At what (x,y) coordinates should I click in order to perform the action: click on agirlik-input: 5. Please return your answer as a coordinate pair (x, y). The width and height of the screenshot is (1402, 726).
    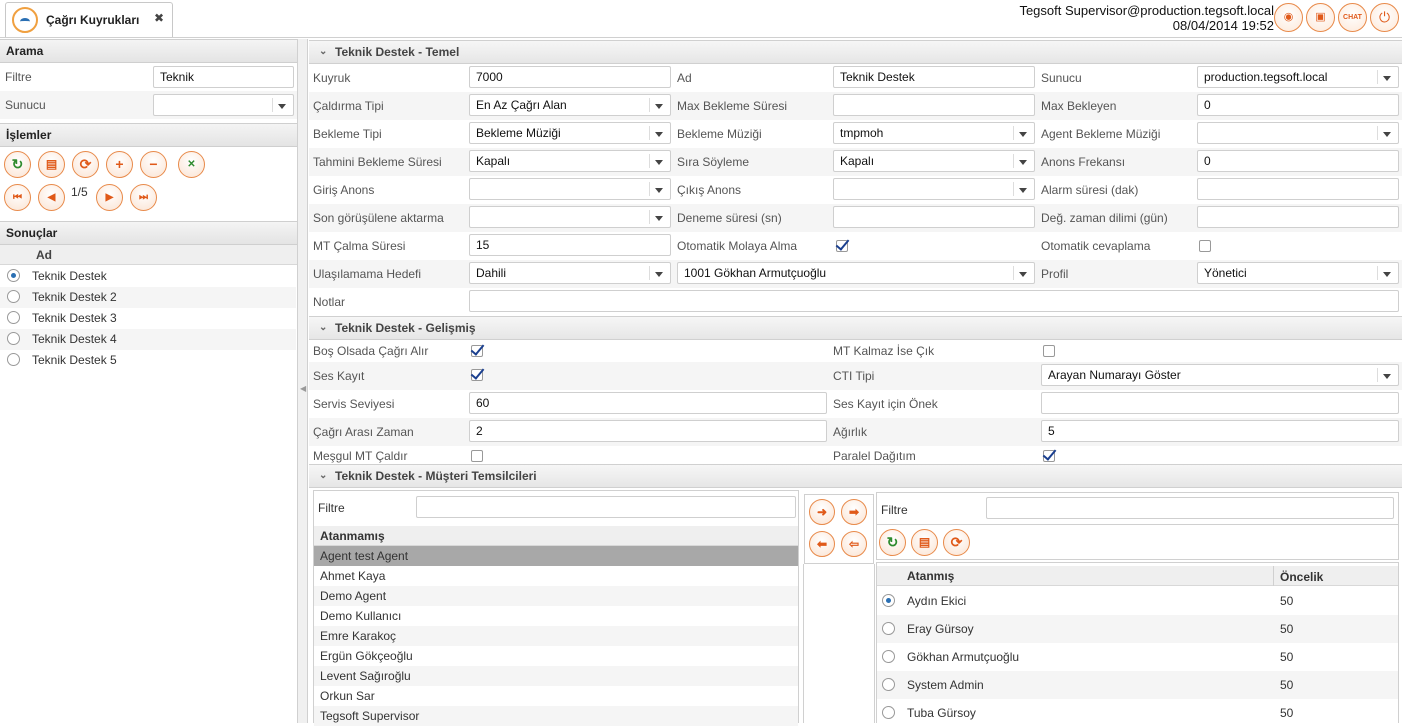
    Looking at the image, I should click on (1220, 431).